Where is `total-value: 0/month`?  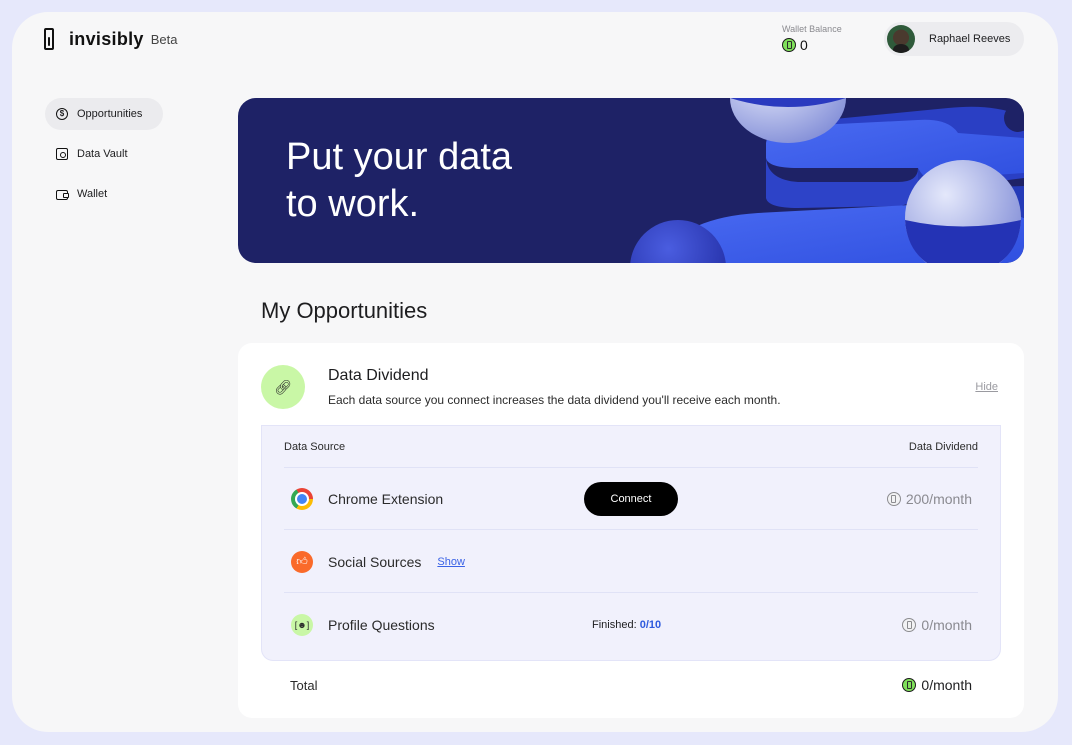 total-value: 0/month is located at coordinates (937, 685).